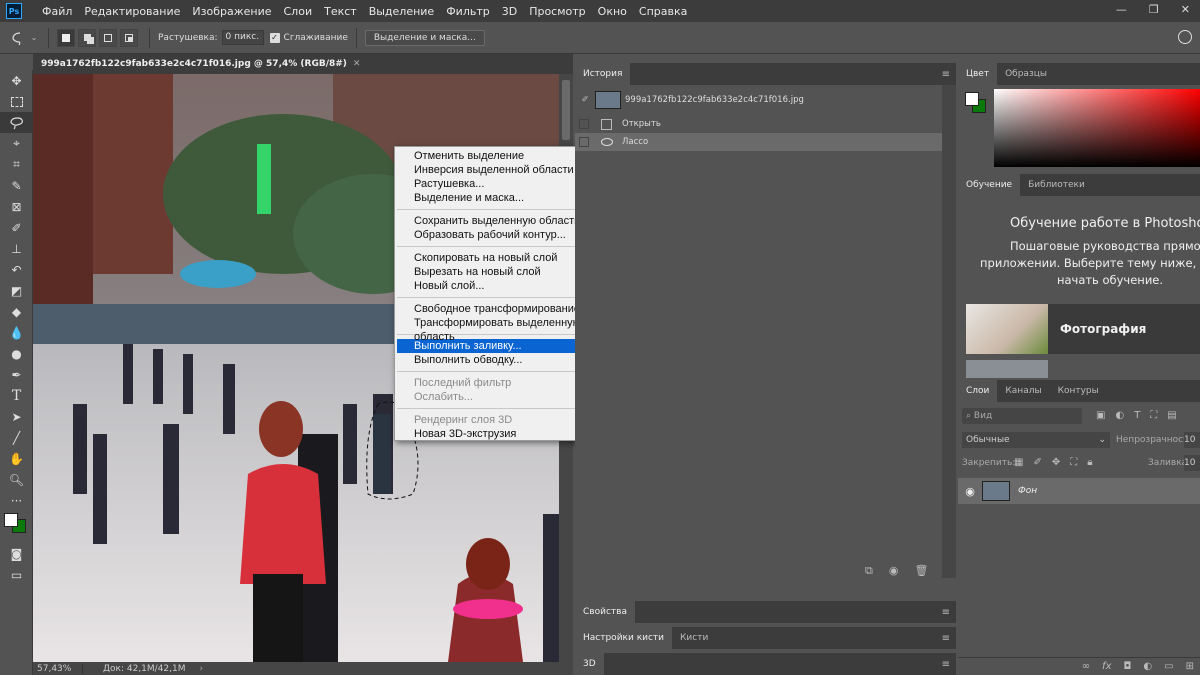 Image resolution: width=1200 pixels, height=675 pixels. What do you see at coordinates (1078, 391) in the screenshot?
I see `tab-paths: Контуры` at bounding box center [1078, 391].